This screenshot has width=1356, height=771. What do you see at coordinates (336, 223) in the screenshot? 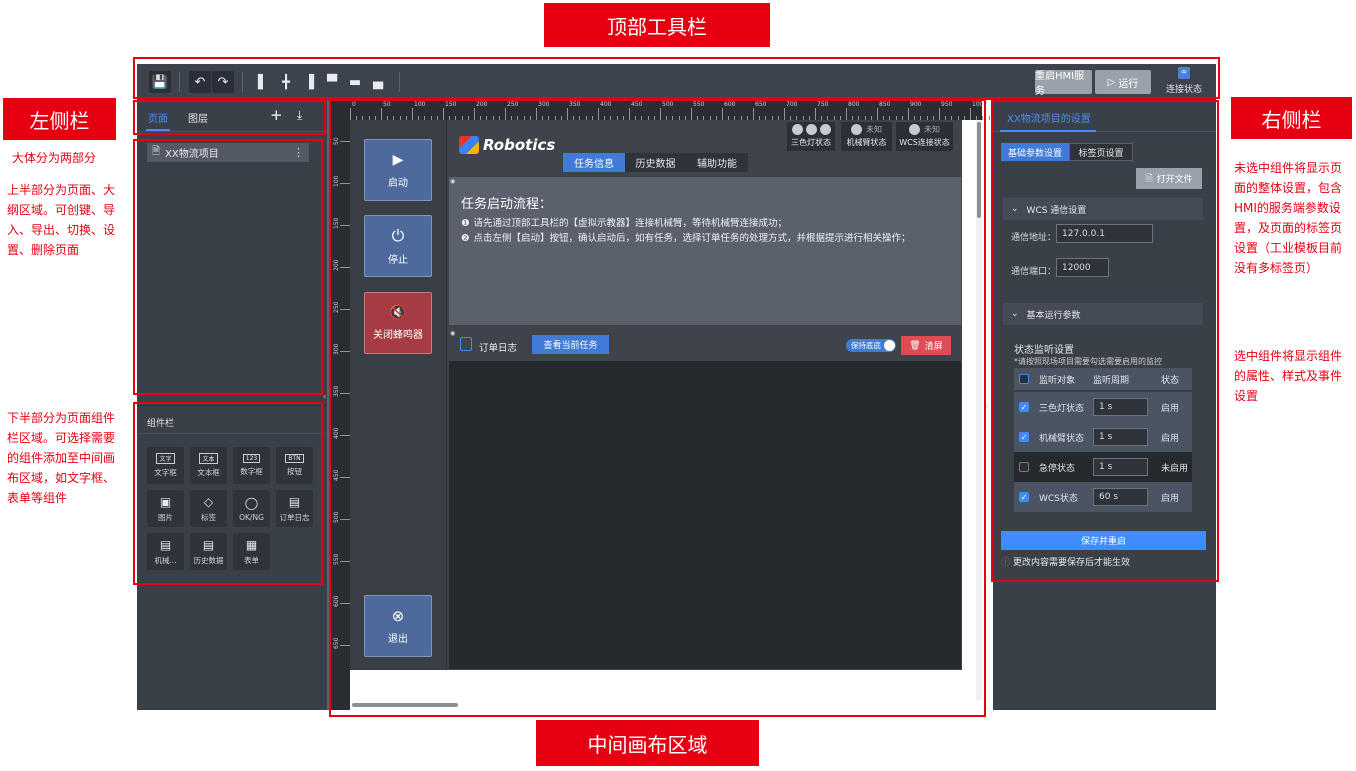
I see `ruler-tick-label: 150` at bounding box center [336, 223].